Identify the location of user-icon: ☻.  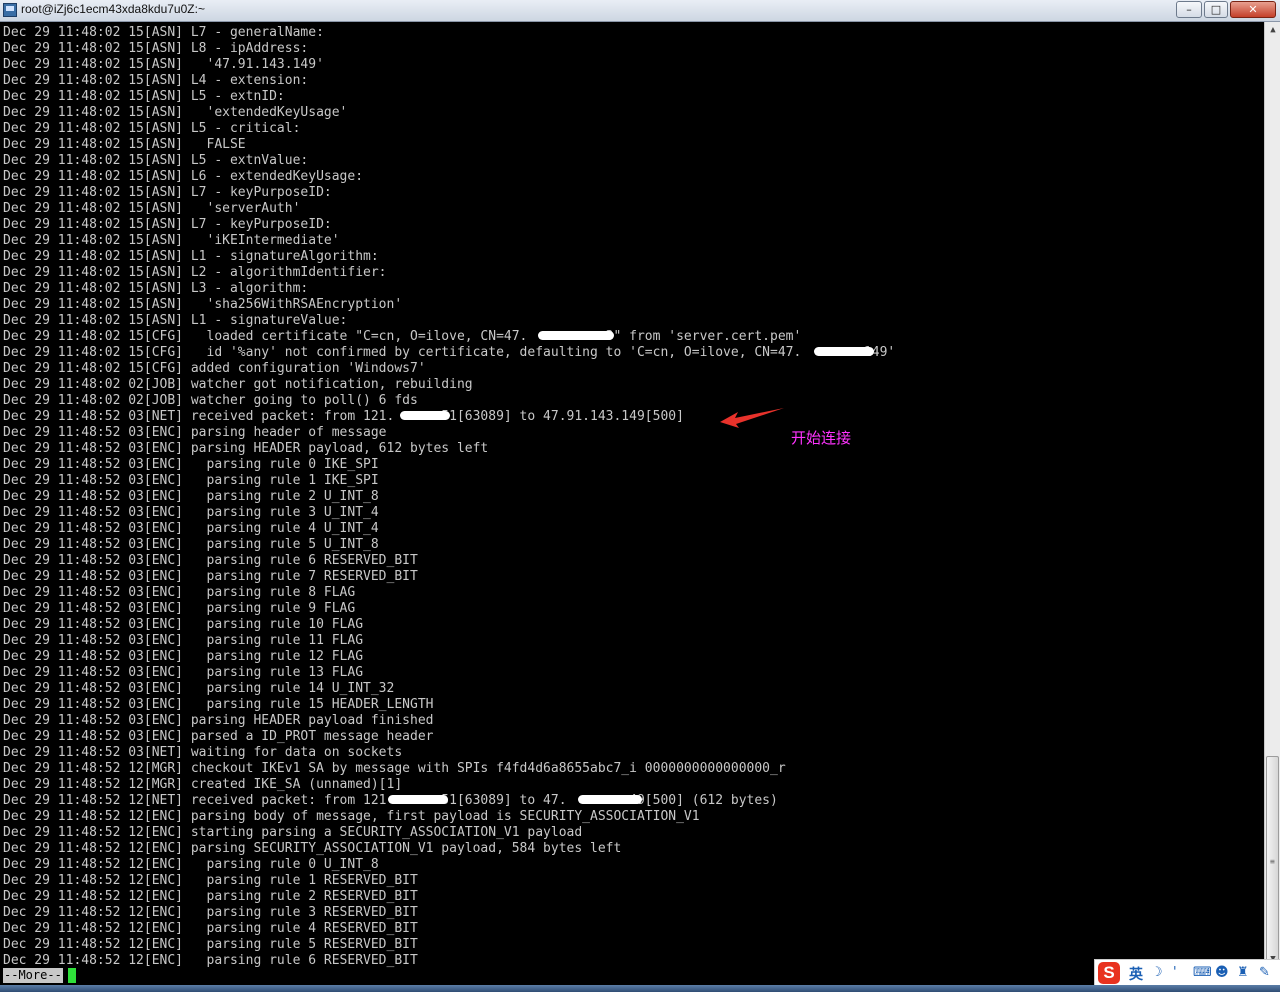
(1222, 972).